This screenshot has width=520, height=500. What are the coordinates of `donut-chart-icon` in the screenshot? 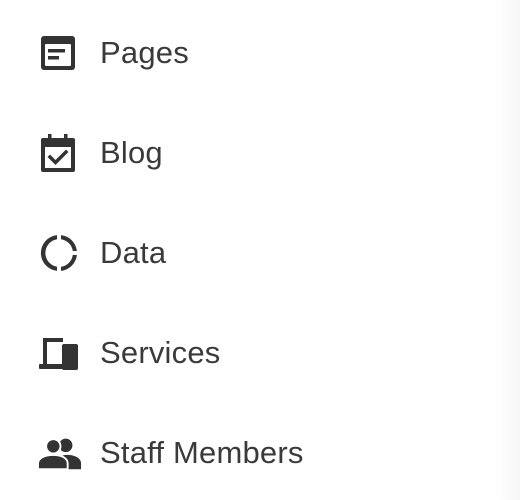 It's located at (60, 253).